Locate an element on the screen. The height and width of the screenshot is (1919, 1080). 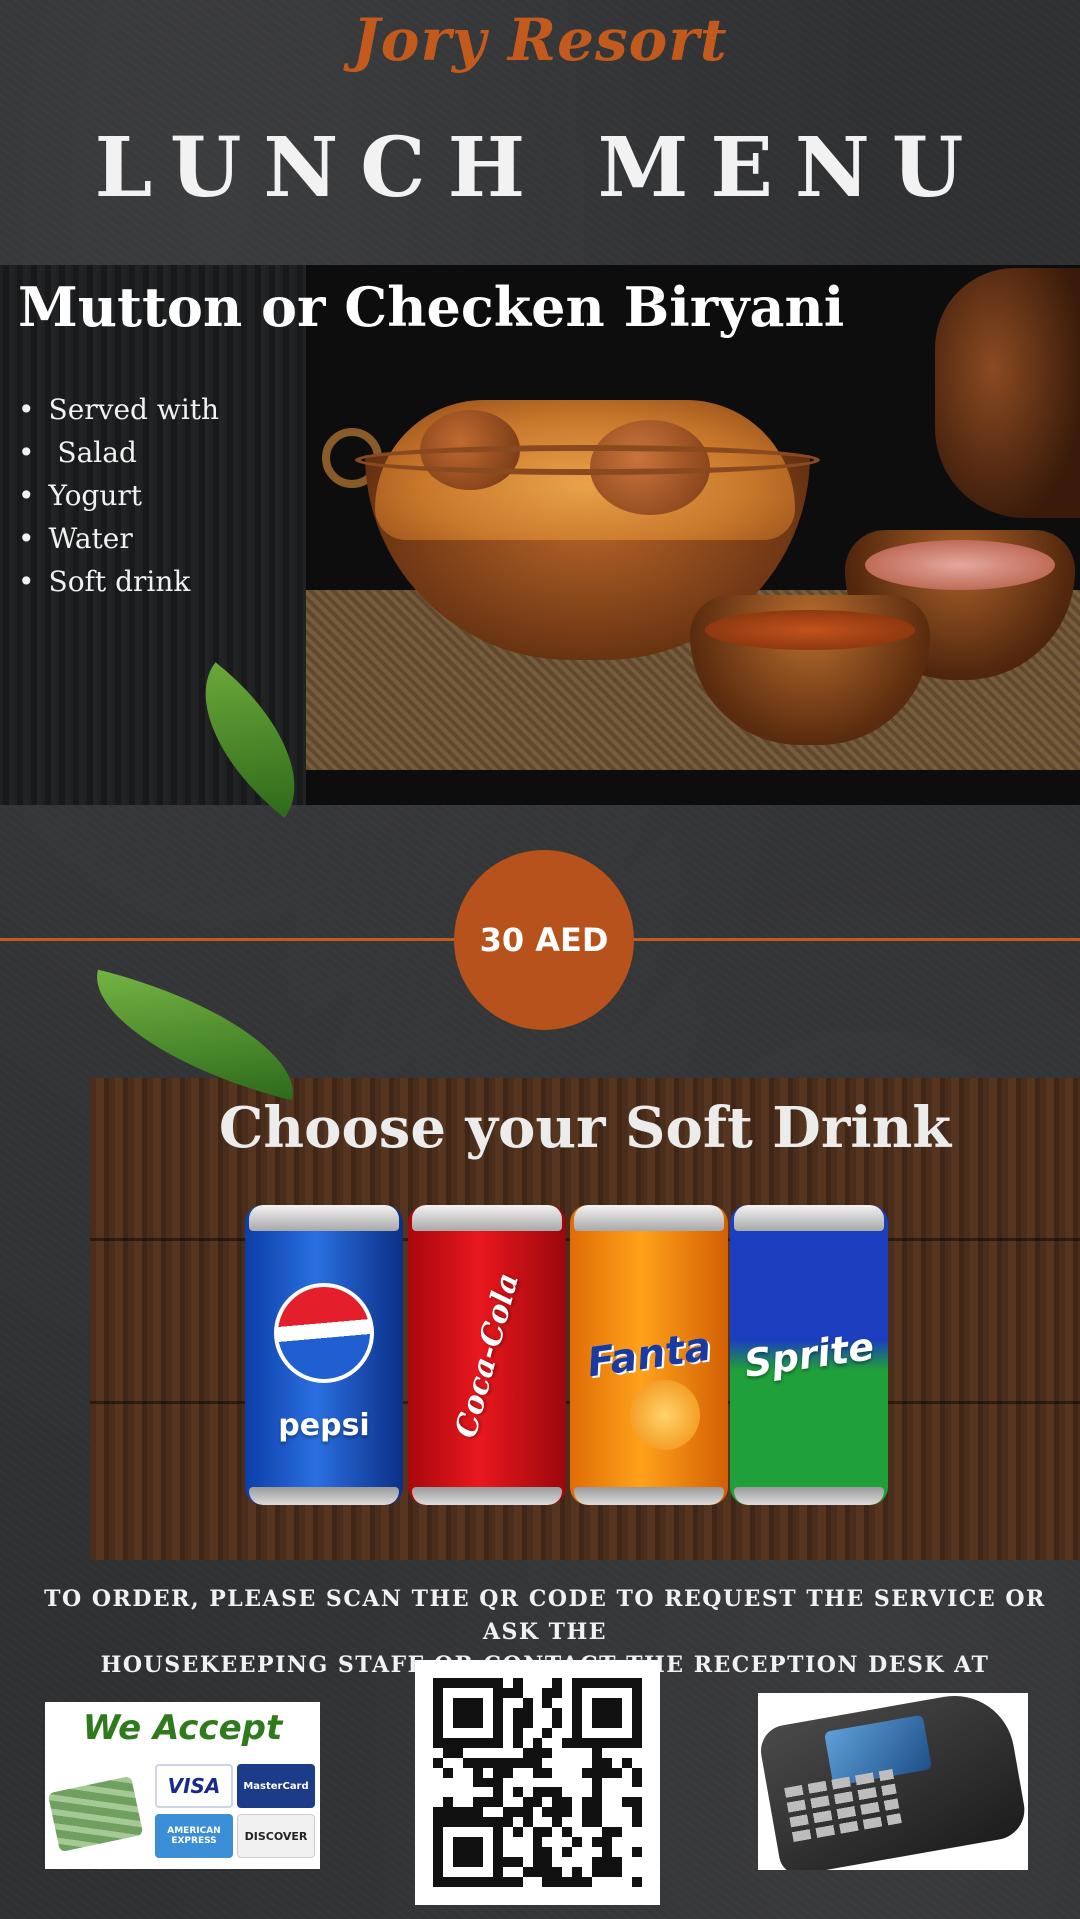
bowl-rim is located at coordinates (587, 460).